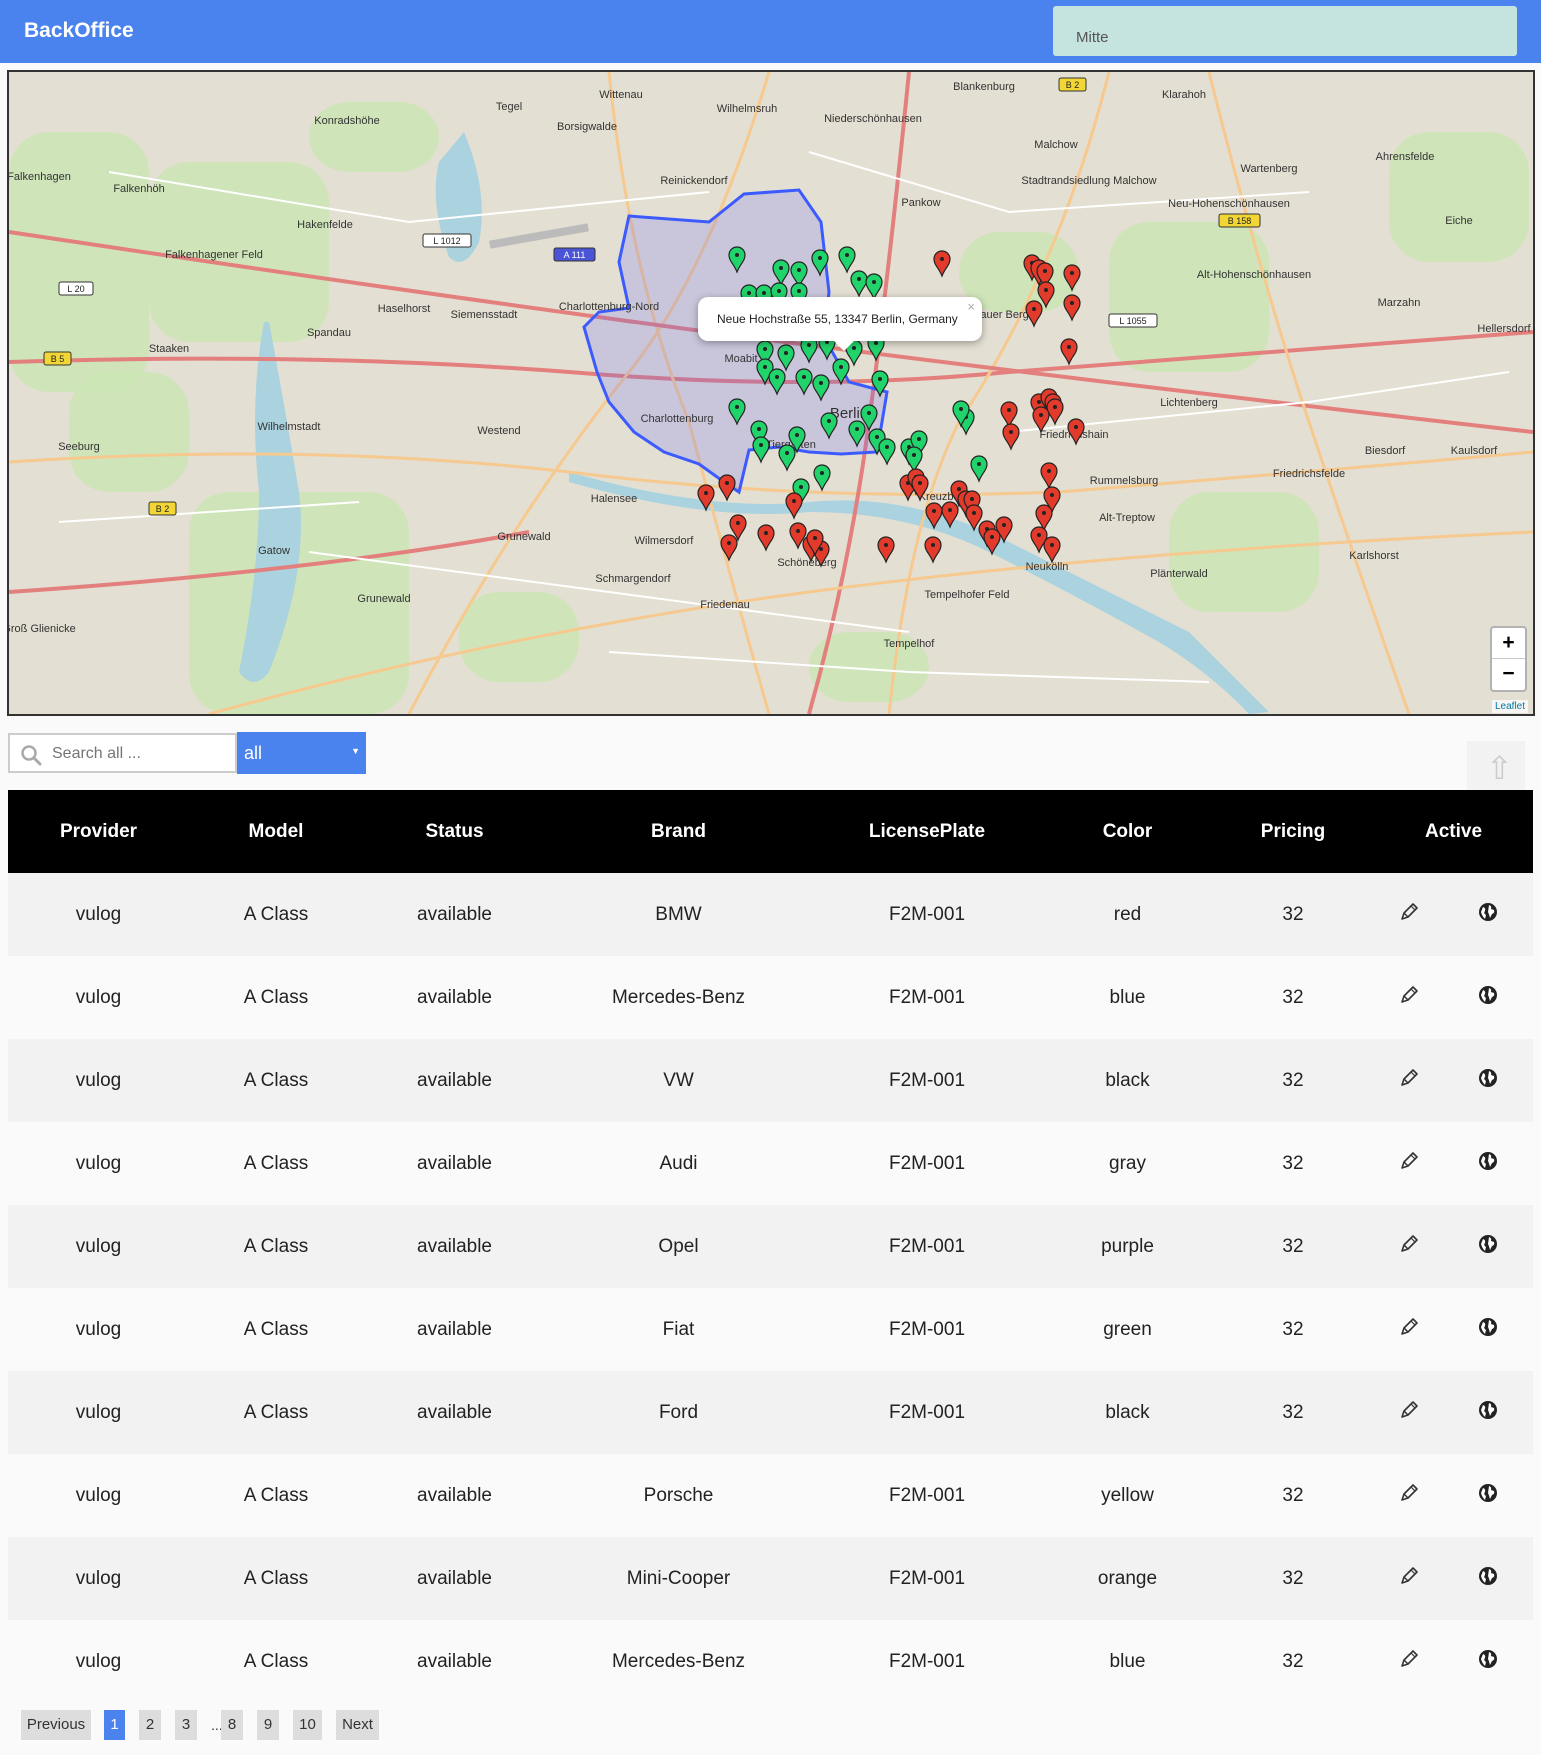 The width and height of the screenshot is (1541, 1755). I want to click on place-label: Alt-Treptow, so click(1127, 518).